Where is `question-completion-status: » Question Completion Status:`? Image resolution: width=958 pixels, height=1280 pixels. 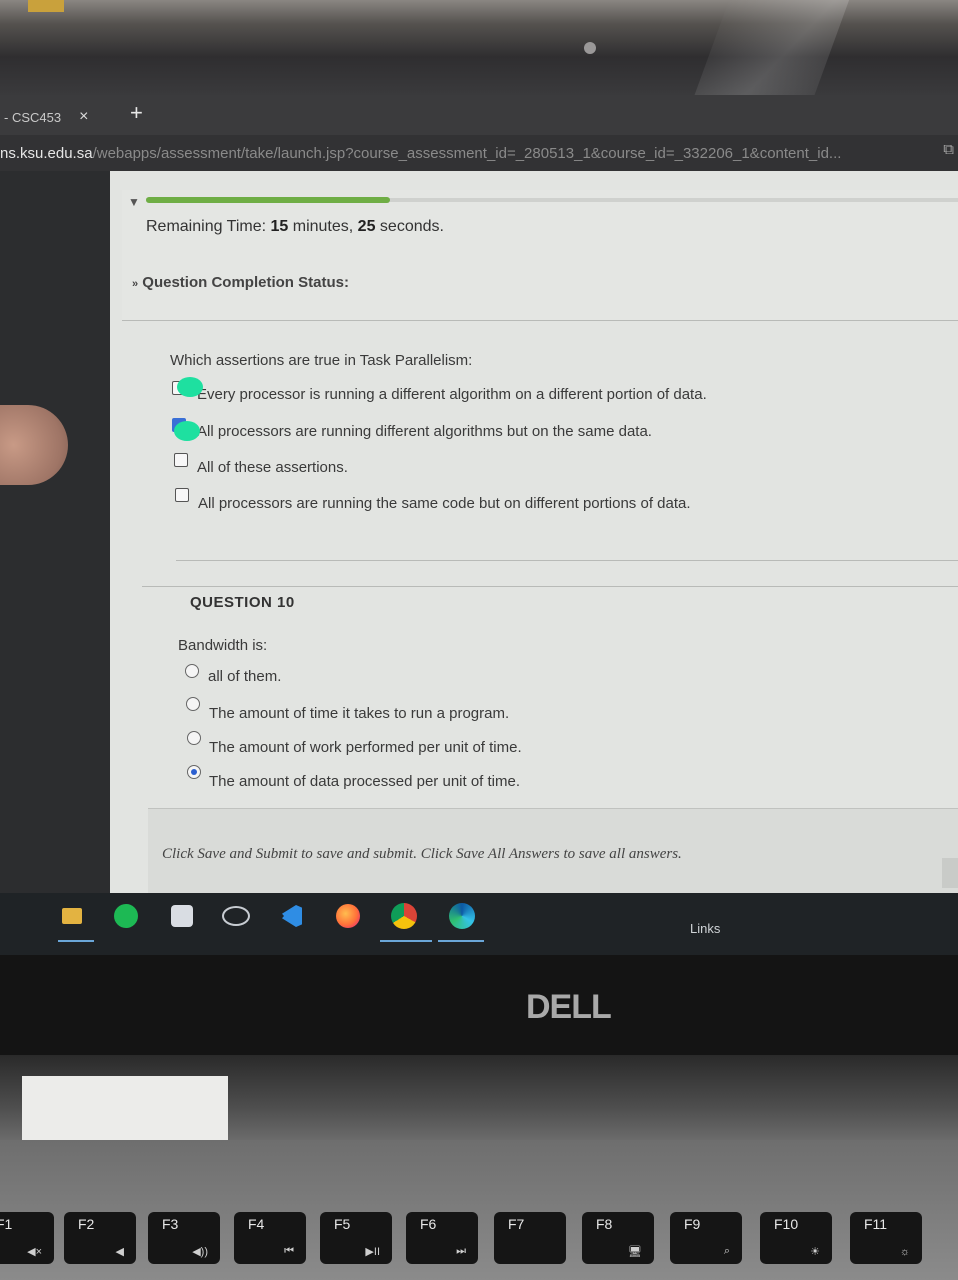
question-completion-status: » Question Completion Status: is located at coordinates (240, 282).